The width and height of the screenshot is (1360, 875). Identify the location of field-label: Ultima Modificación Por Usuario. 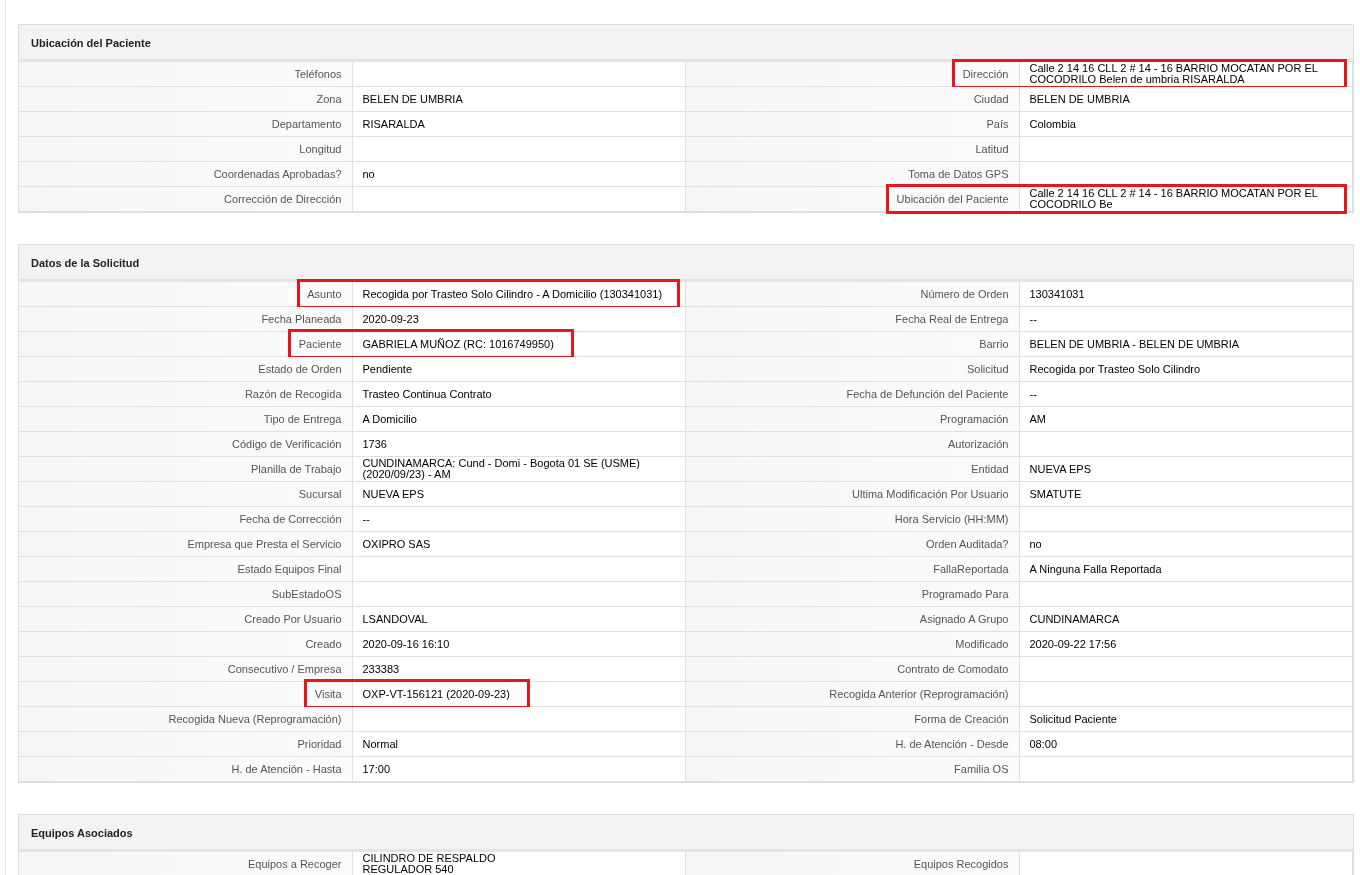
(930, 494).